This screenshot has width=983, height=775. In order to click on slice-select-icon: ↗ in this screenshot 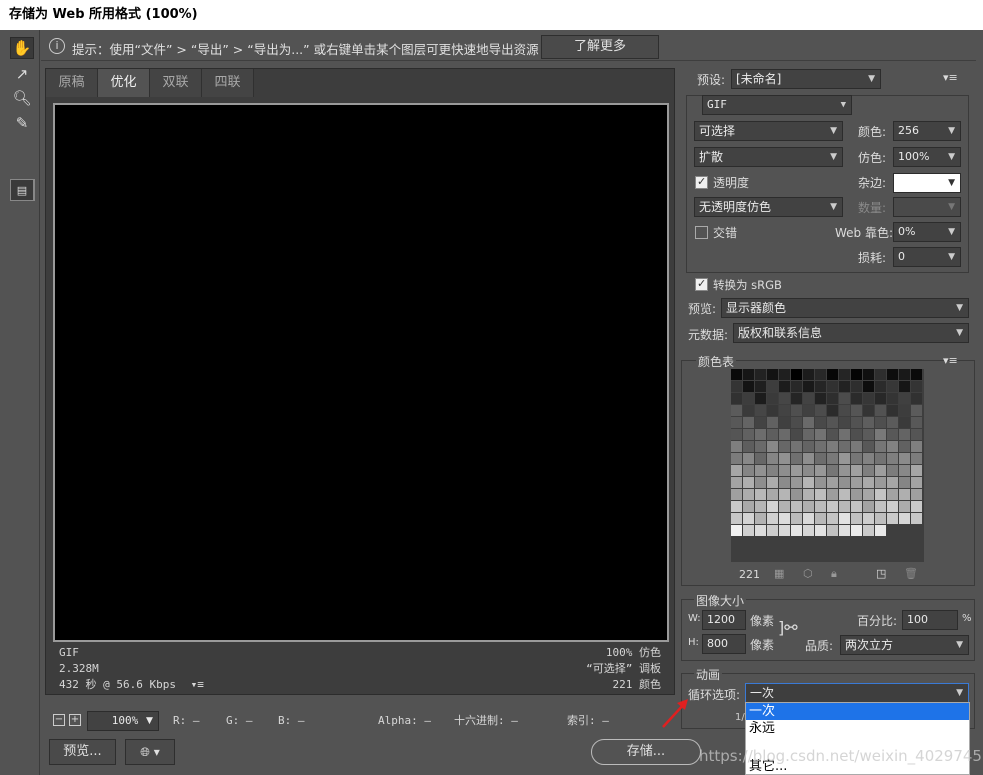, I will do `click(22, 74)`.